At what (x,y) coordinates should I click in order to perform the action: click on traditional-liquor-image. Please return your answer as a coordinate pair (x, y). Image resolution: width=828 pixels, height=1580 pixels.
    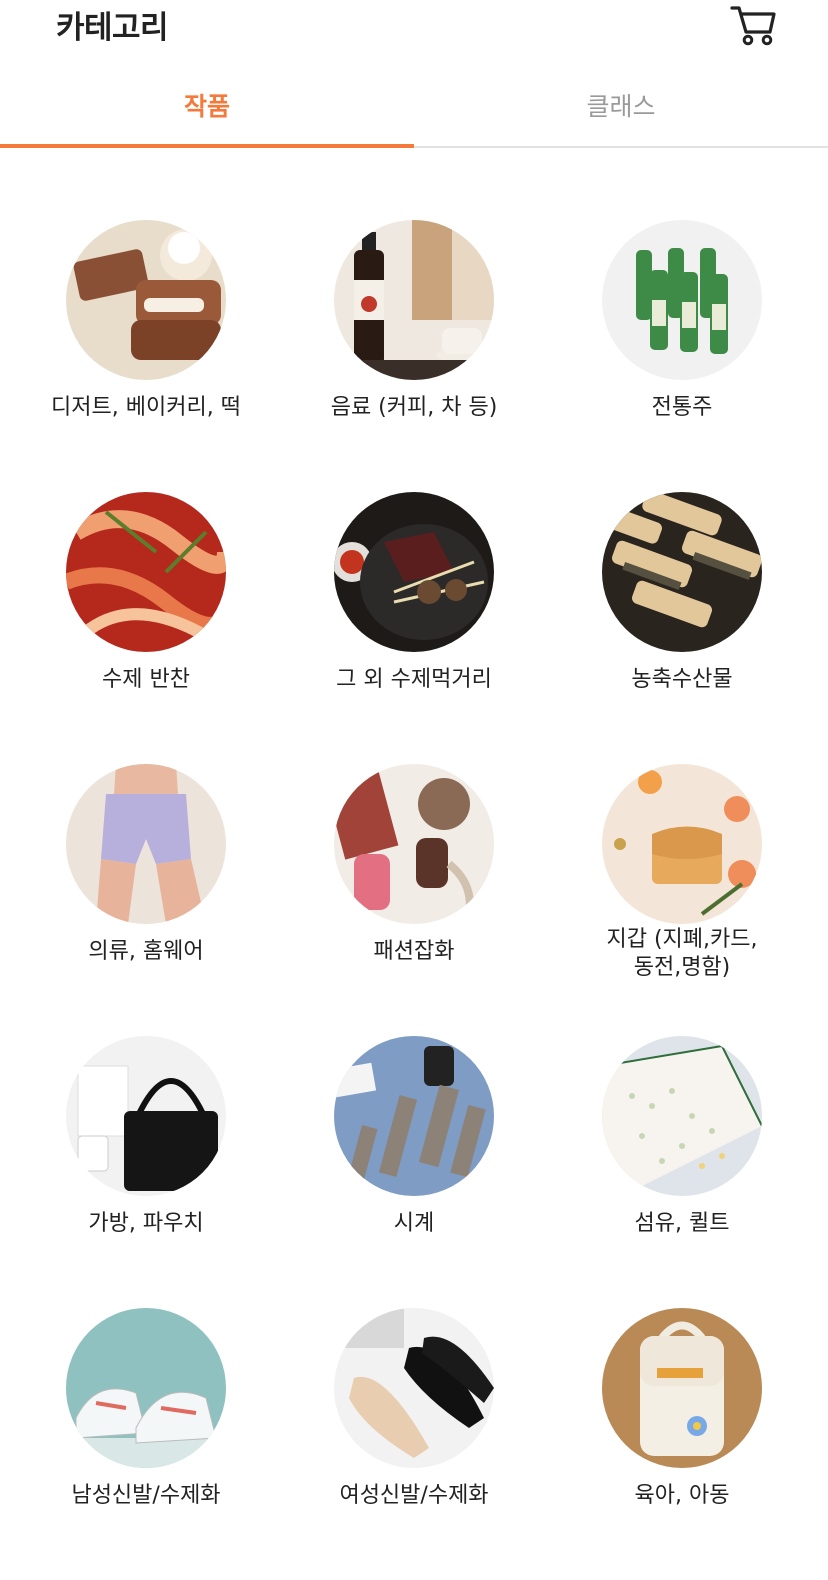
    Looking at the image, I should click on (682, 300).